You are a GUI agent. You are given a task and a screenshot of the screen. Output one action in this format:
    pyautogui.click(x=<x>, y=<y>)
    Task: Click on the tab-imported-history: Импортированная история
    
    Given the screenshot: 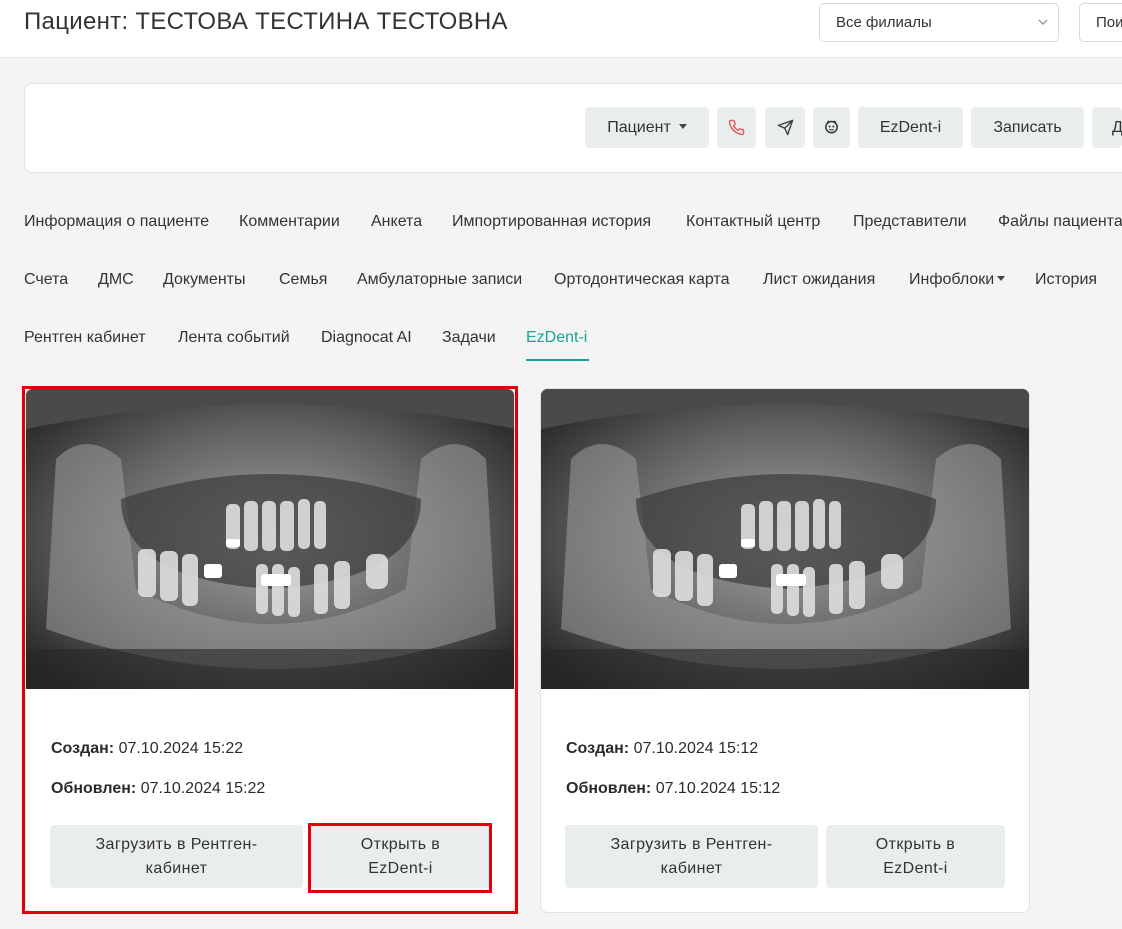 What is the action you would take?
    pyautogui.click(x=551, y=222)
    